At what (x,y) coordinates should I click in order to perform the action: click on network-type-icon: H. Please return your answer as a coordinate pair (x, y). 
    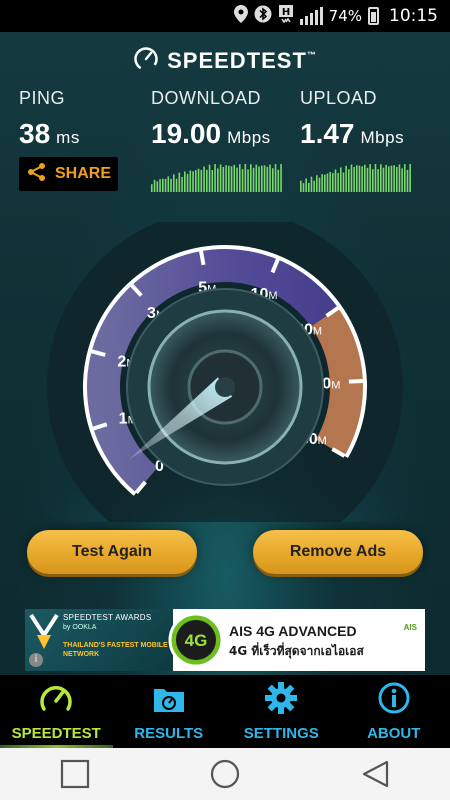
    Looking at the image, I should click on (286, 16).